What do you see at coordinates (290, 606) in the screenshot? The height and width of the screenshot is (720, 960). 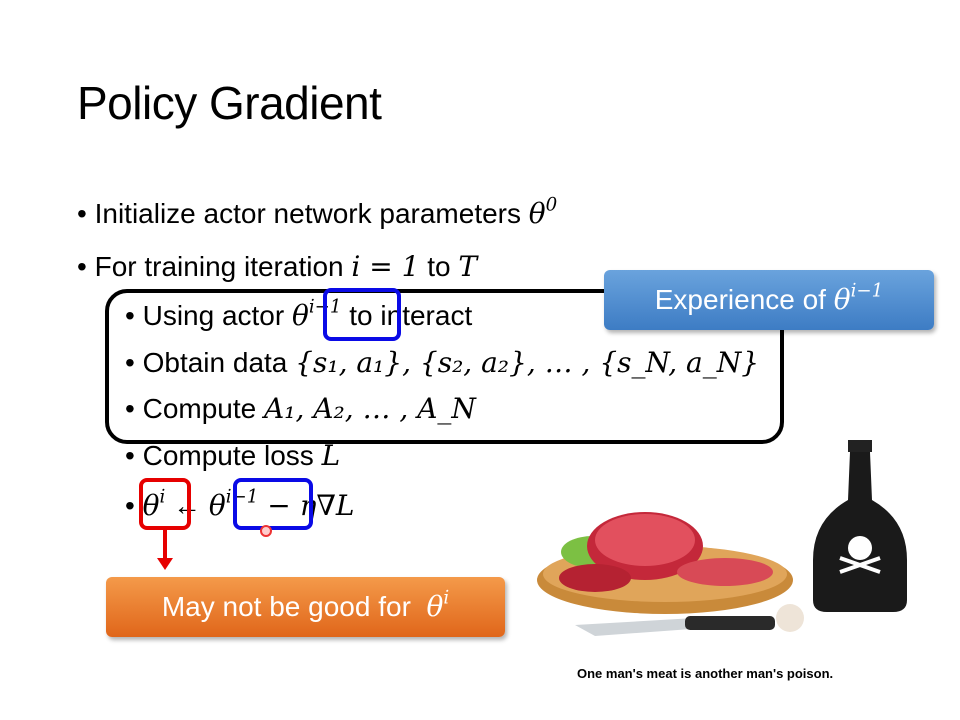 I see `warning-text: May not be good for` at bounding box center [290, 606].